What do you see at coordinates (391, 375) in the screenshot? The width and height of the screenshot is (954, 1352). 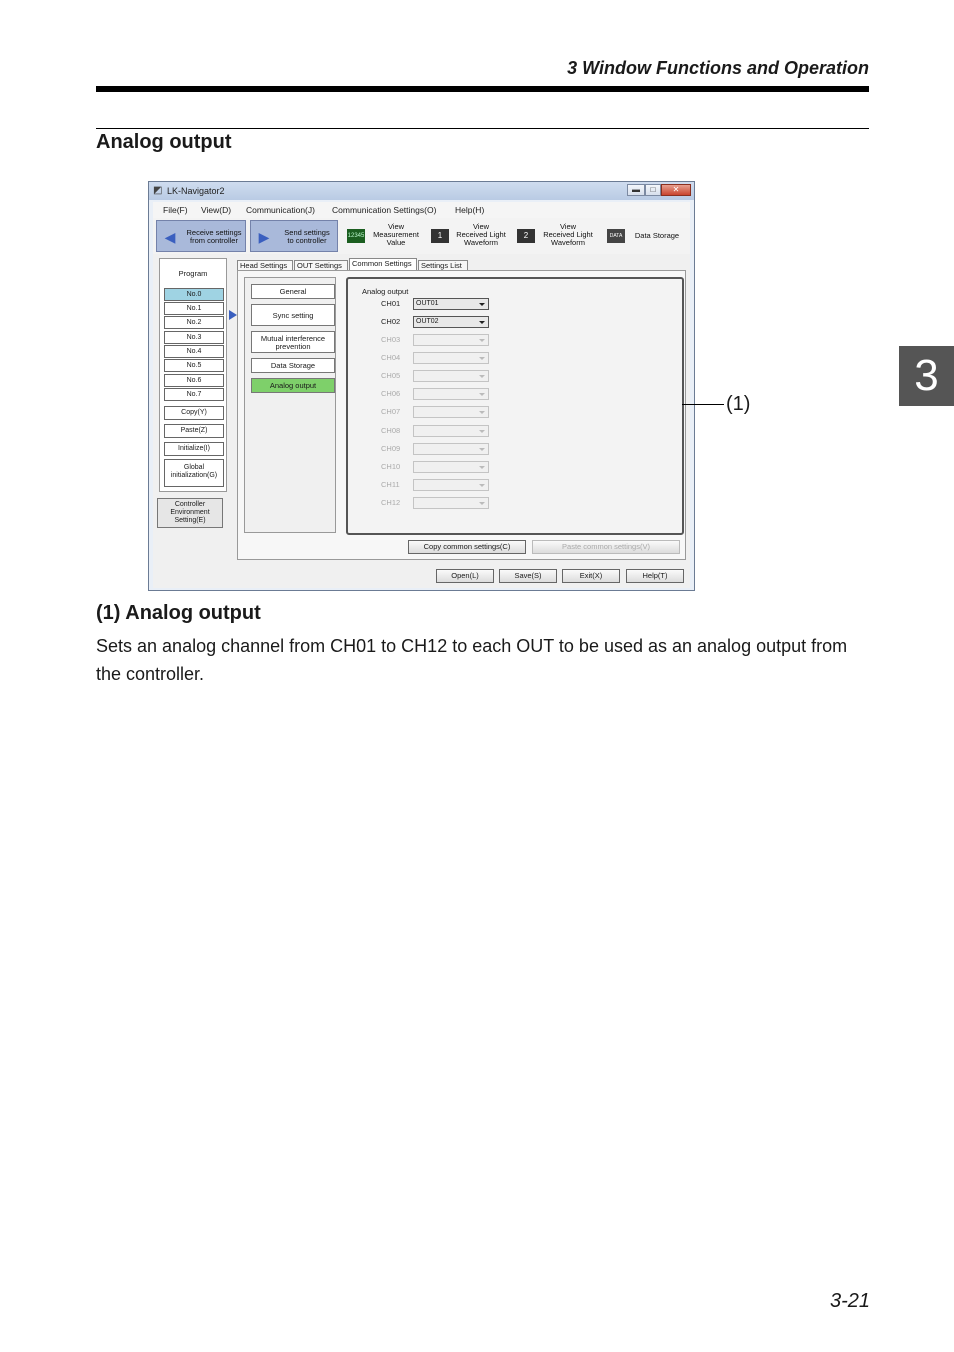 I see `channel-label: CH05` at bounding box center [391, 375].